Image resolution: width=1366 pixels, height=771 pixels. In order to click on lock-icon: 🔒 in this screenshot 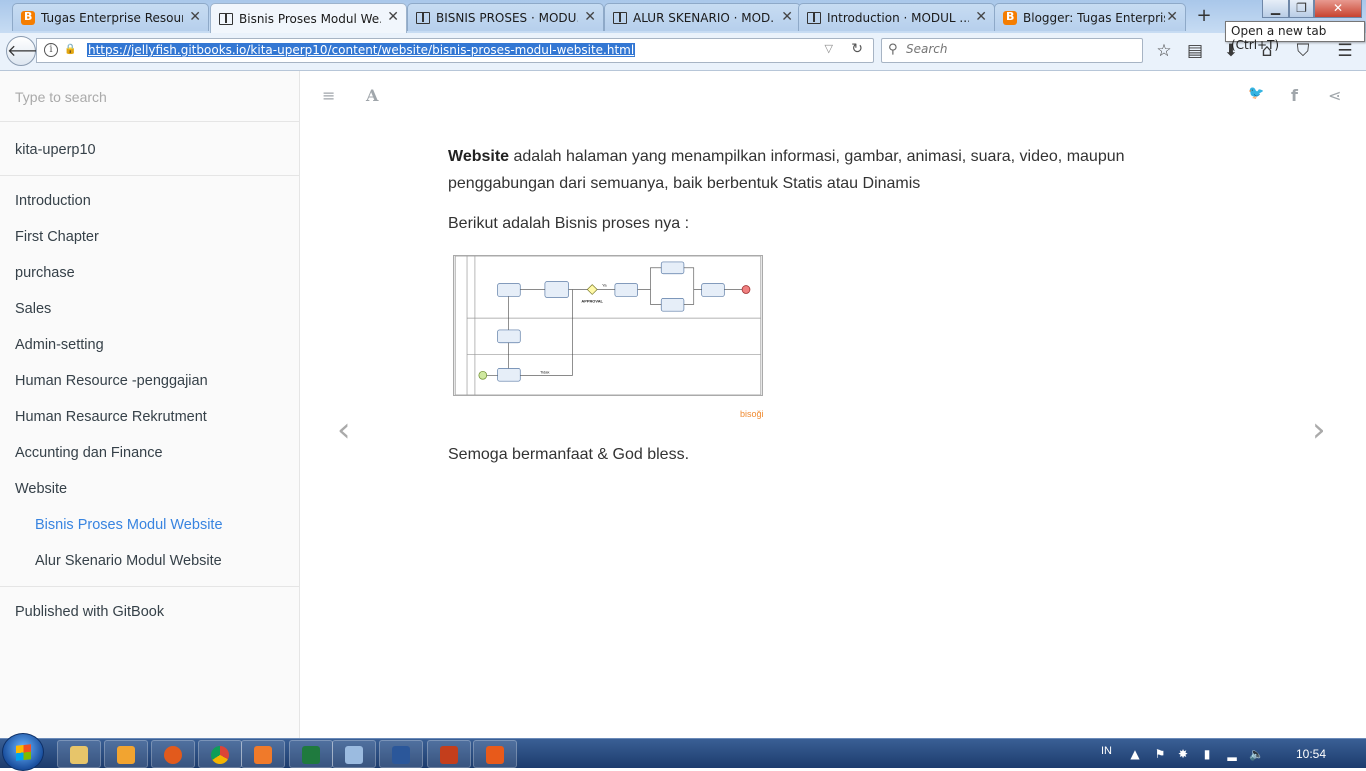, I will do `click(70, 49)`.